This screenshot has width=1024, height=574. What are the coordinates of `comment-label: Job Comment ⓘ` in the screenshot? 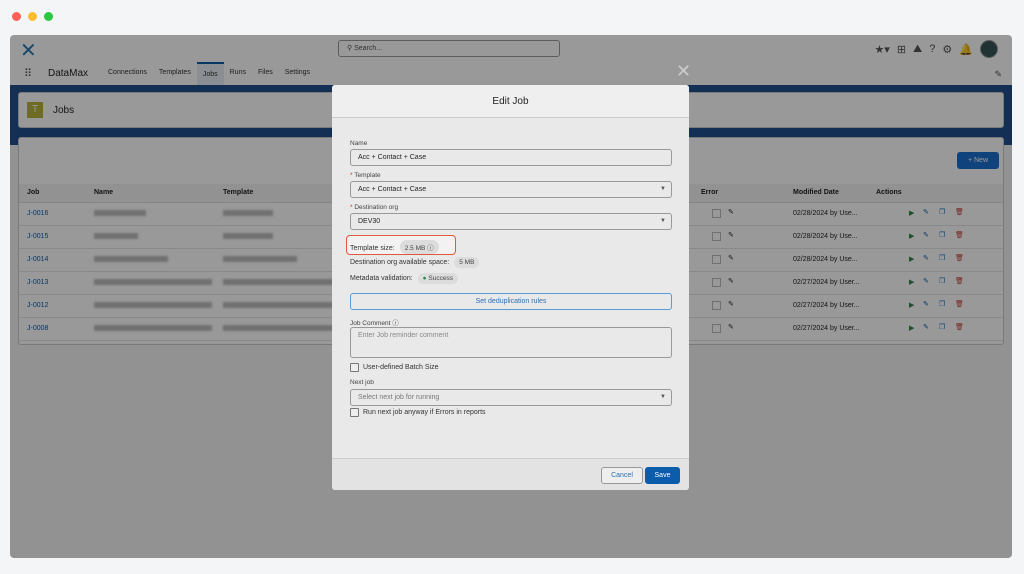 It's located at (374, 322).